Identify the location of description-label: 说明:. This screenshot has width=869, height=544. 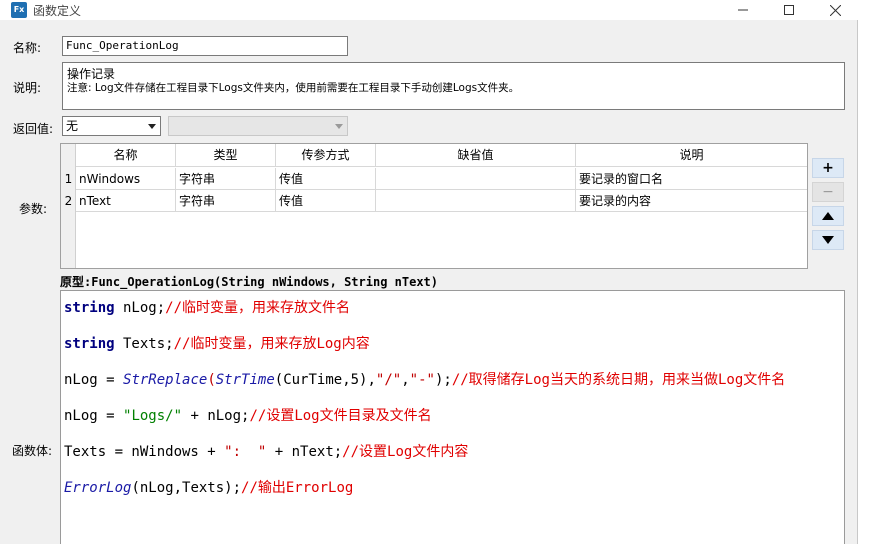
(27, 88).